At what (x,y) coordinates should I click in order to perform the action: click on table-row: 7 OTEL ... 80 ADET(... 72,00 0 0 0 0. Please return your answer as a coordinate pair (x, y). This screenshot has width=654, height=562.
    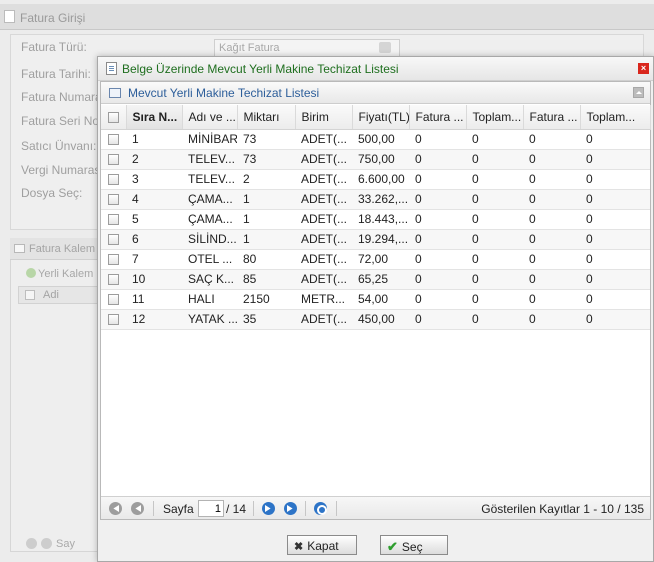
    Looking at the image, I should click on (375, 259).